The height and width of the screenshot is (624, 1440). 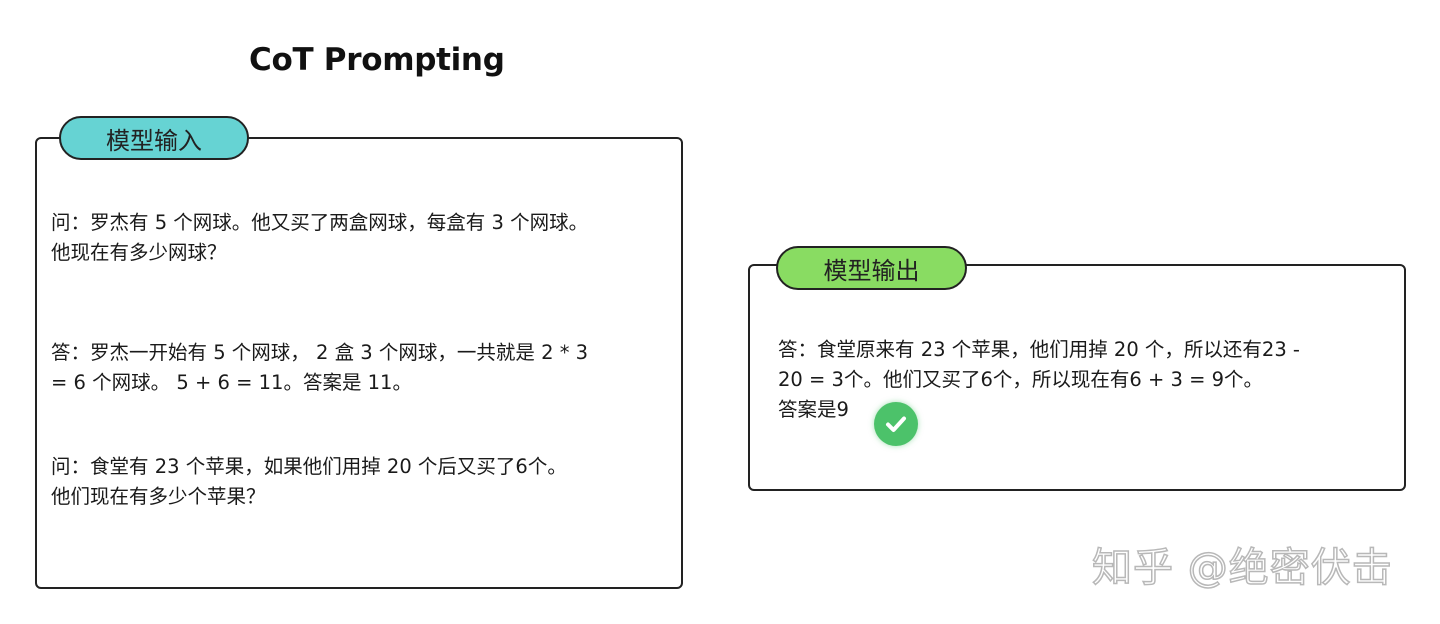 I want to click on output-answer-line-3: 答案是9, so click(x=813, y=409).